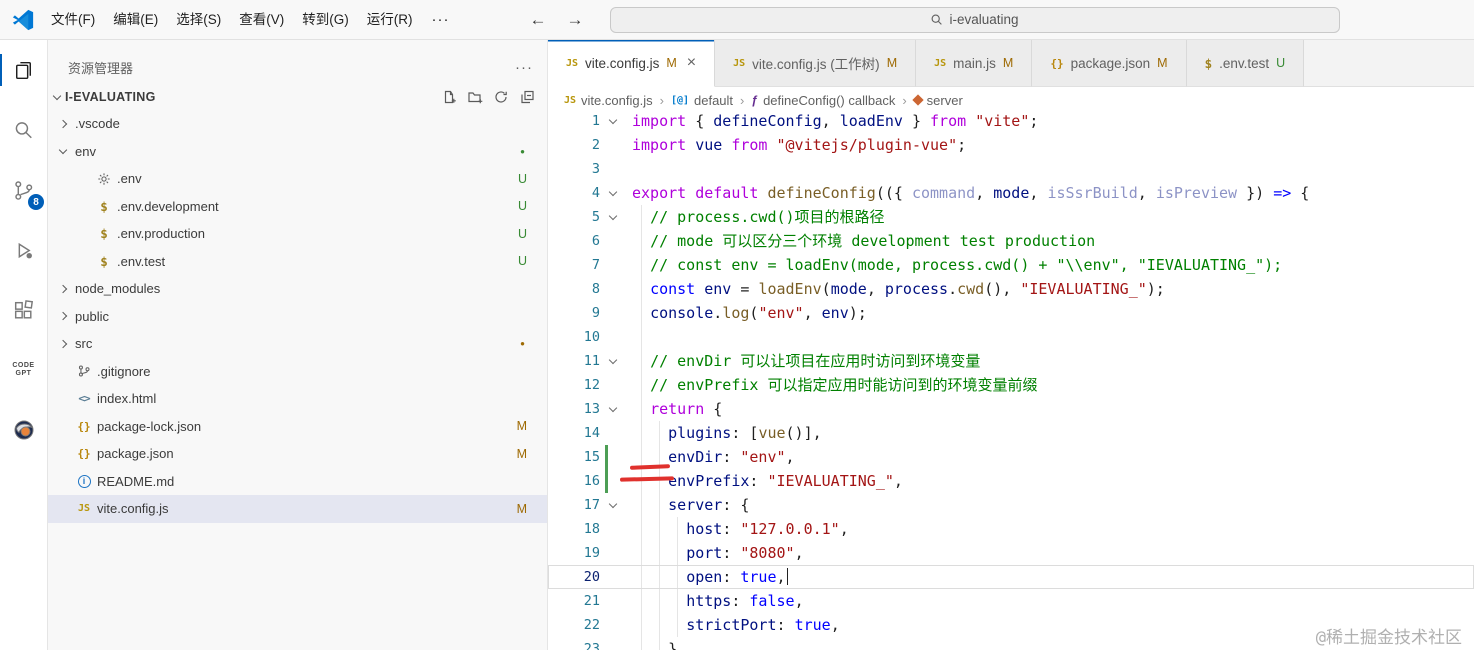 Image resolution: width=1474 pixels, height=650 pixels. What do you see at coordinates (608, 100) in the screenshot?
I see `breadcrumb-item-0: JS vite.config.js` at bounding box center [608, 100].